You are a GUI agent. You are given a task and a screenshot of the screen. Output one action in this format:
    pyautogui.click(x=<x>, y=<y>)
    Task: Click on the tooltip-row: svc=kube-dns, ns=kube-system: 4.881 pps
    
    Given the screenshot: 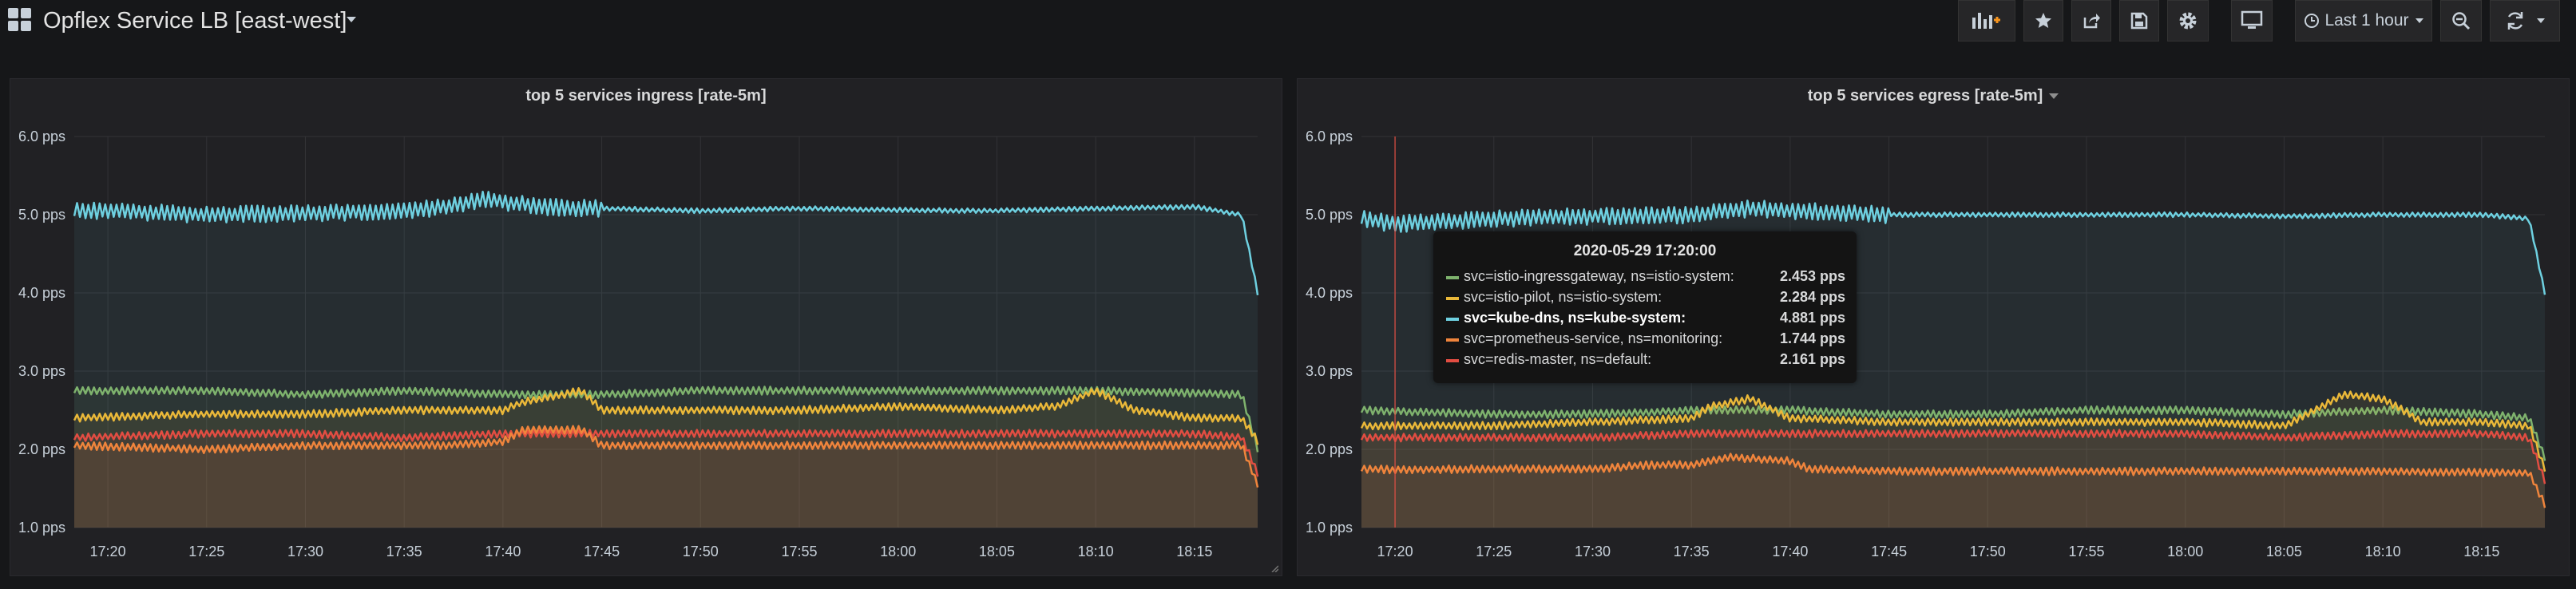 What is the action you would take?
    pyautogui.click(x=1645, y=319)
    